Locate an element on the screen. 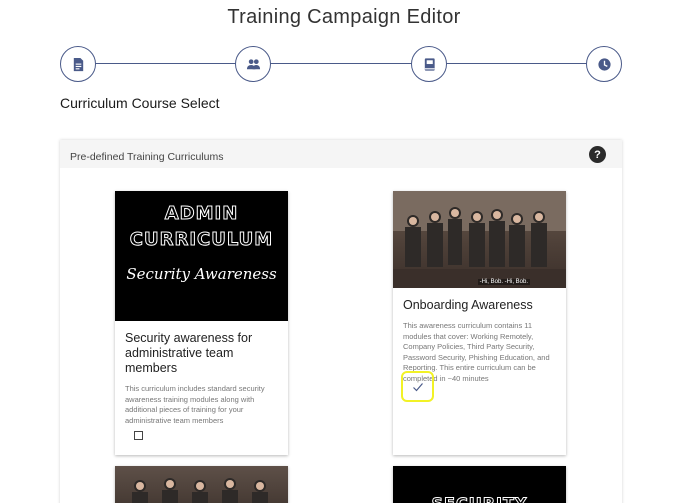 The width and height of the screenshot is (688, 503). bottom-left-photo is located at coordinates (201, 484).